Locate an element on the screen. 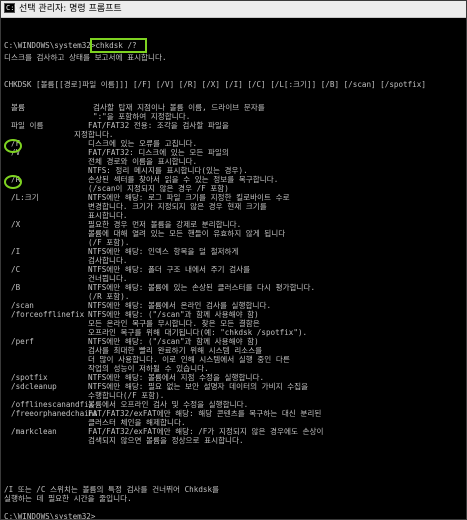 The image size is (467, 520). option-flag: /B is located at coordinates (16, 287).